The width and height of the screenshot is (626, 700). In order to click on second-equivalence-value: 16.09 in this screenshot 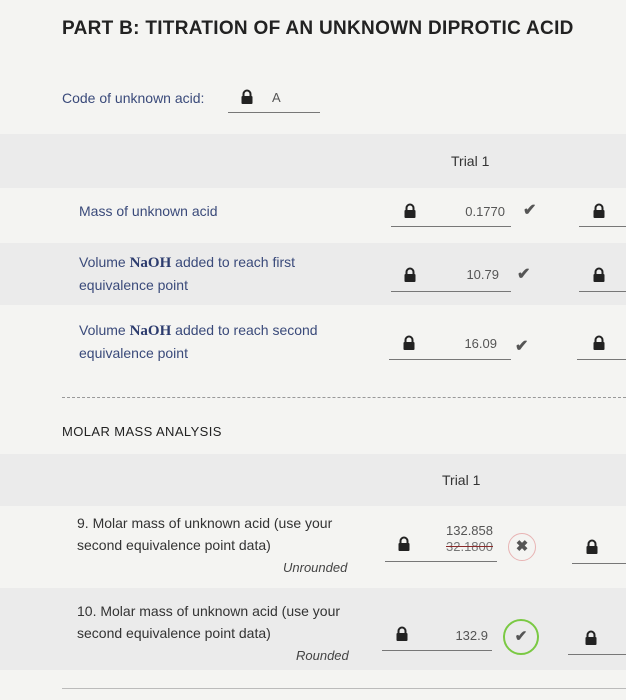, I will do `click(480, 343)`.